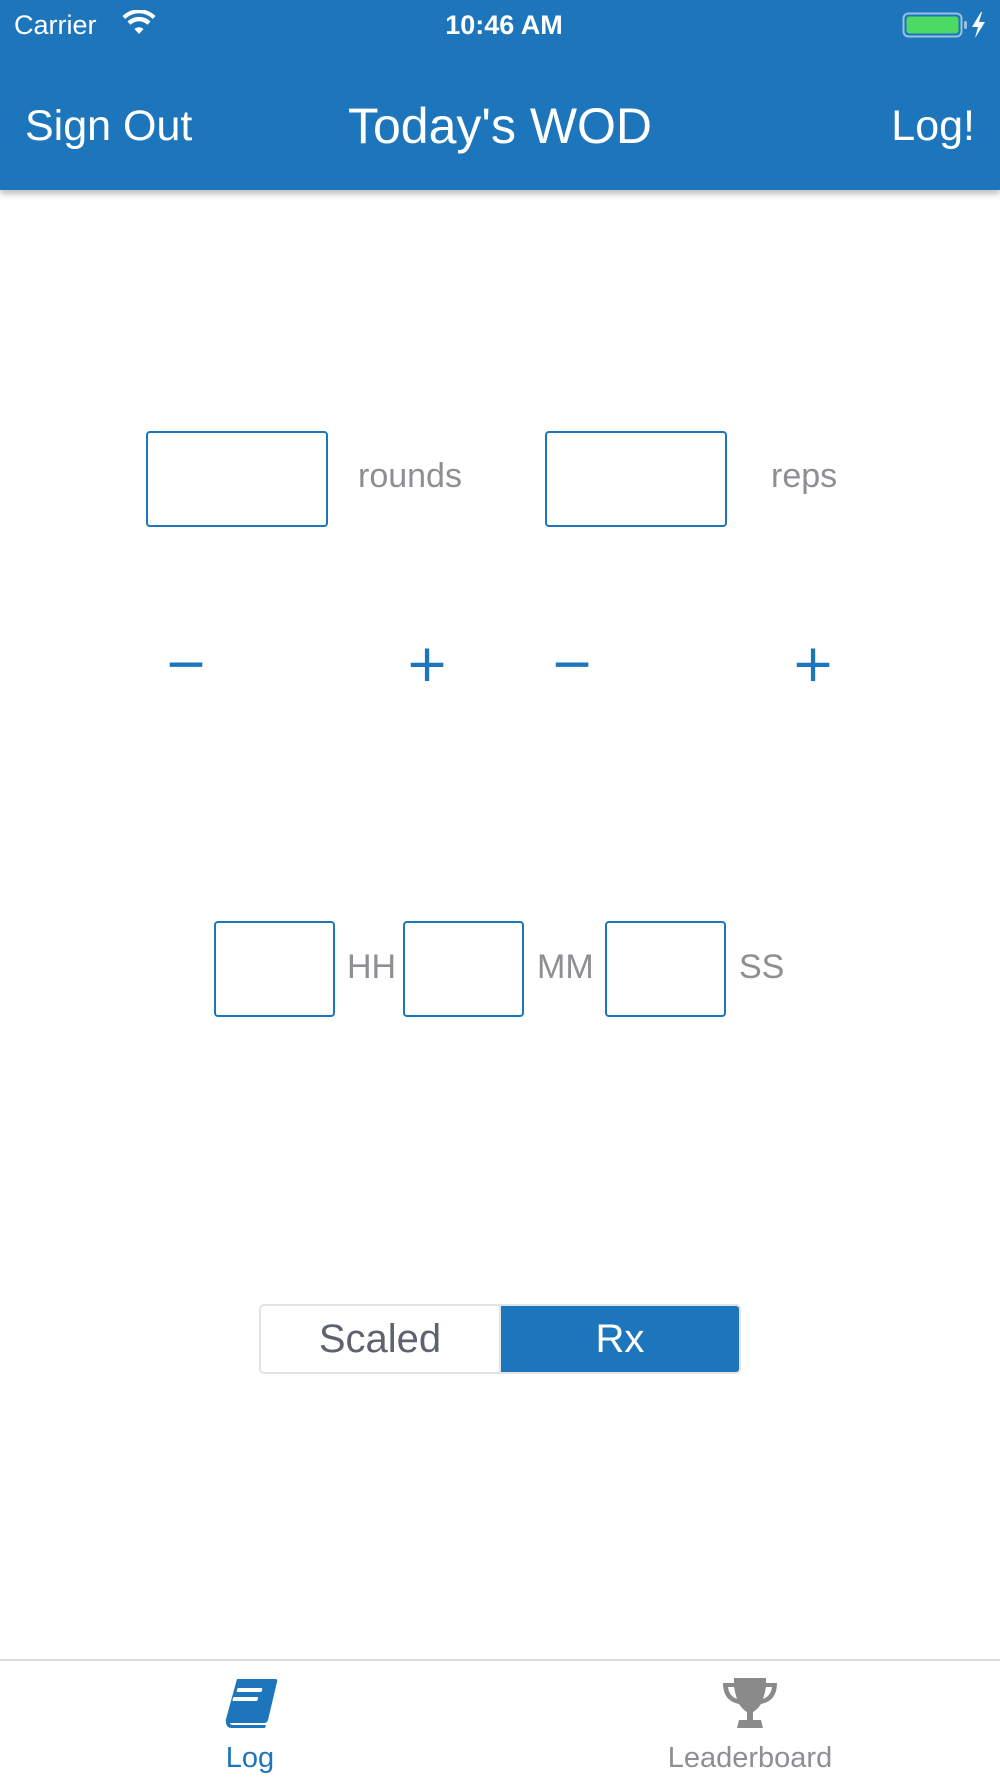 The height and width of the screenshot is (1778, 1000). I want to click on status-time: 10:46 AM, so click(504, 25).